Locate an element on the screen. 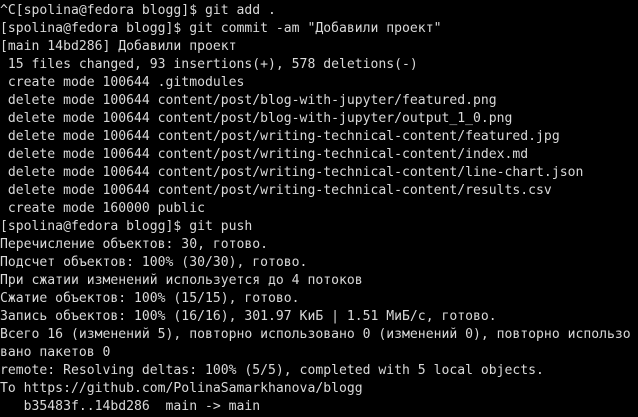 This screenshot has width=638, height=417. terminal-line: ^C[spolina@fedora blogg]$ git add . is located at coordinates (138, 10).